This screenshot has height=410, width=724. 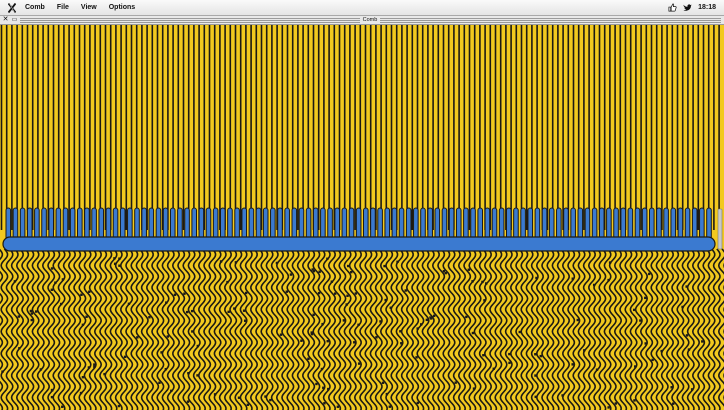 I want to click on window-title: Comb, so click(x=370, y=20).